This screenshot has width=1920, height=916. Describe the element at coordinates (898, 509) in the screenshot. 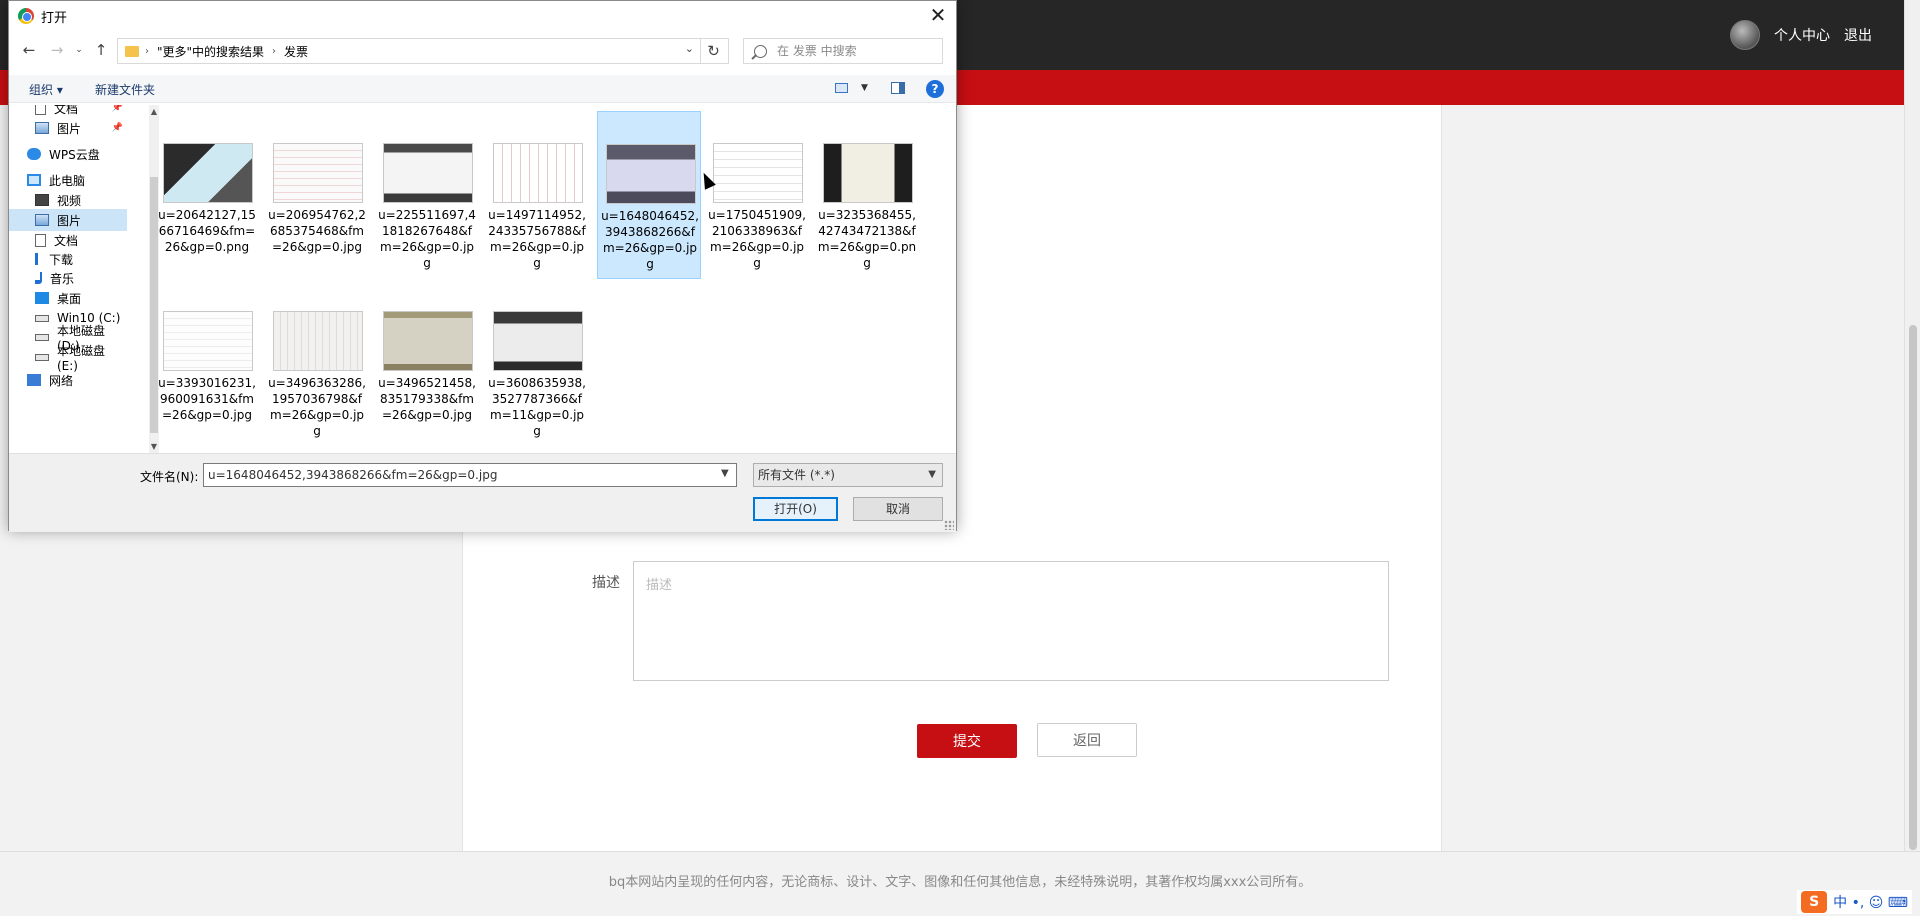

I see `cancel-button: 取消` at that location.